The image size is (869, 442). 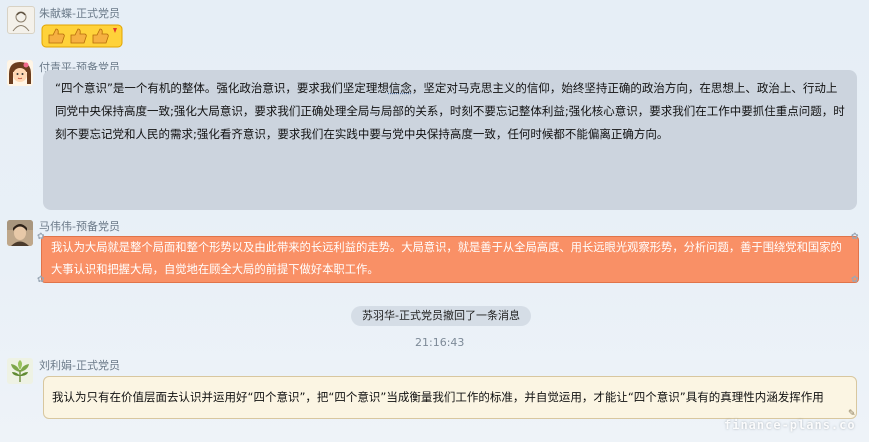 I want to click on timestamp: 21:16:43, so click(x=440, y=342).